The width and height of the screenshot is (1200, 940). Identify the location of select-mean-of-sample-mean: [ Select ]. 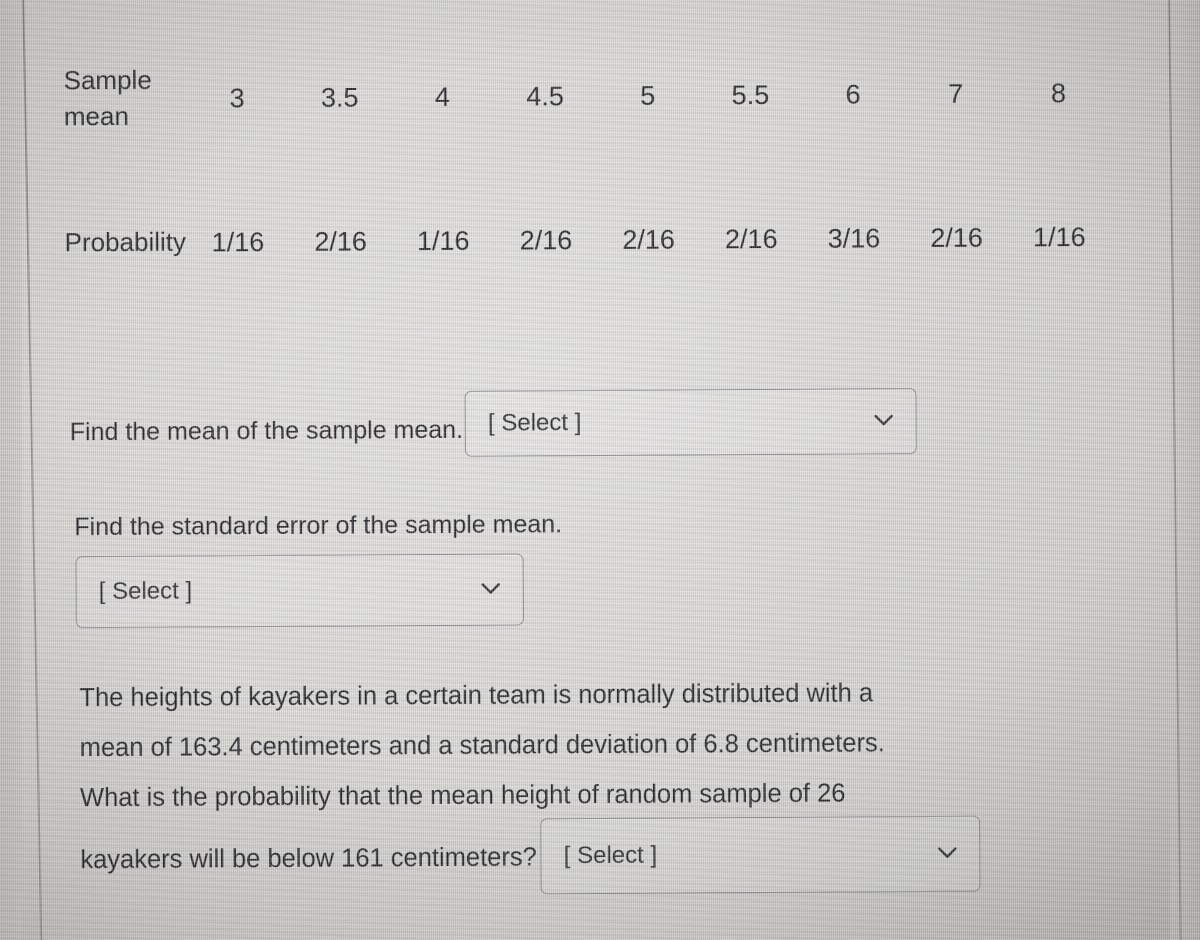
(691, 422).